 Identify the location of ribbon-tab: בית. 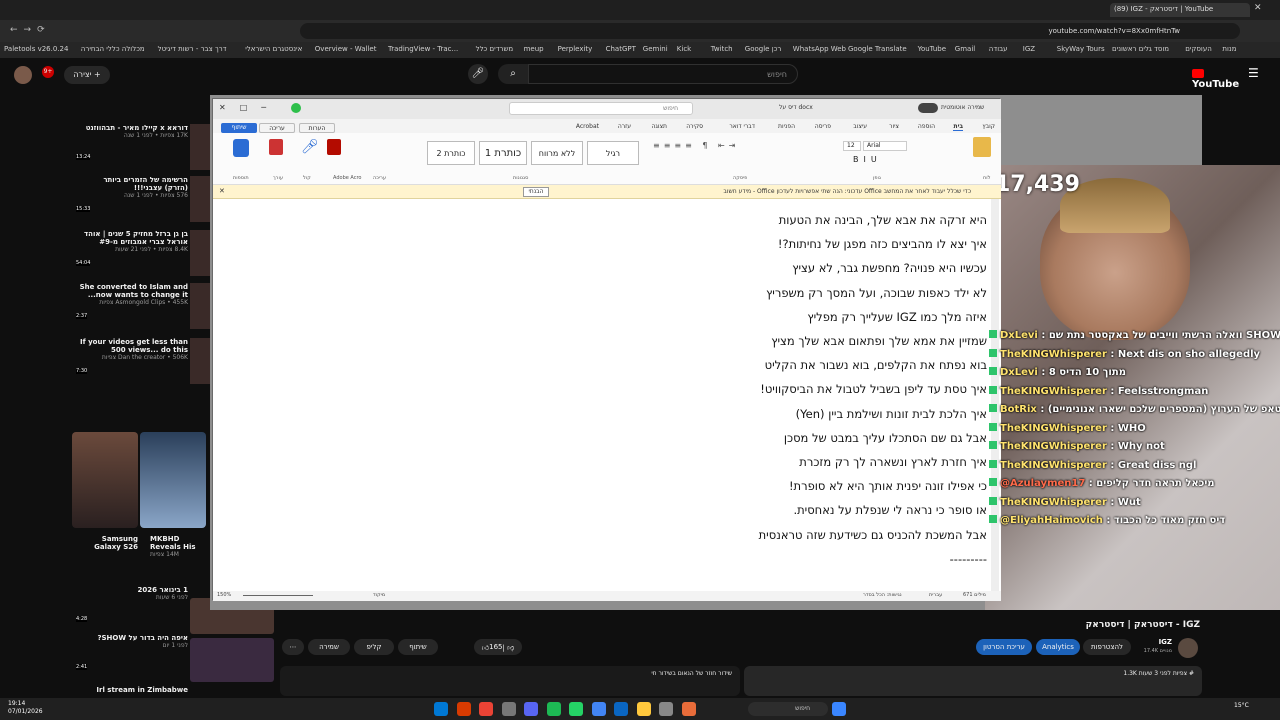
(958, 127).